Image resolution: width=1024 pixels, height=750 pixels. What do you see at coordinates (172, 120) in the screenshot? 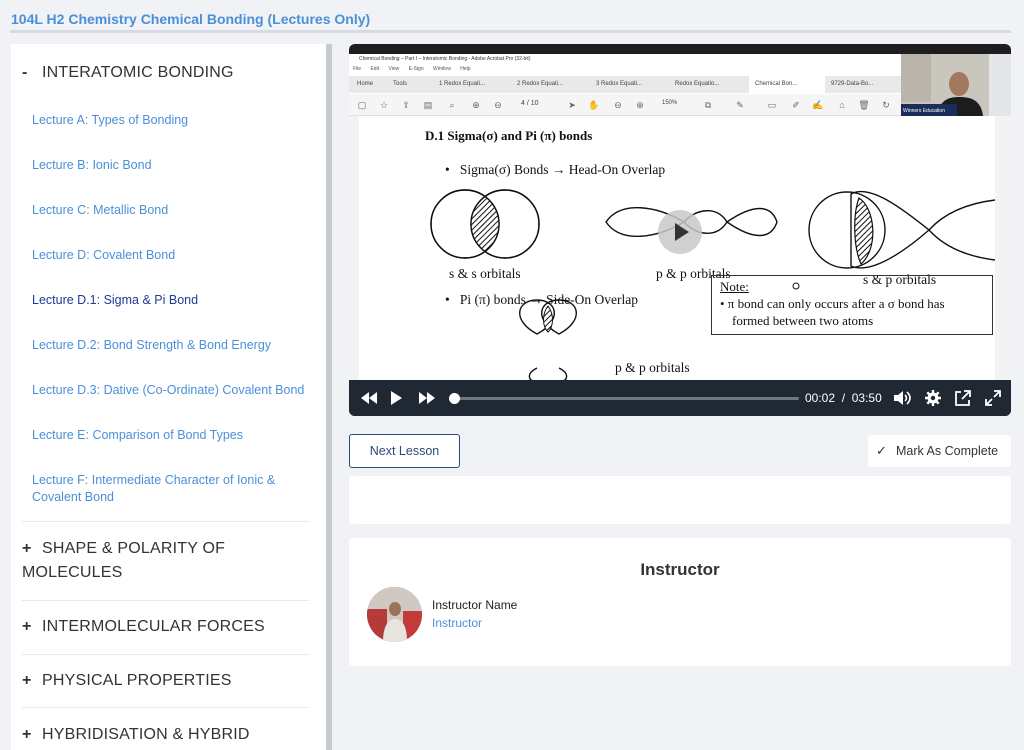
I see `lesson-item: Lecture A: Types of Bonding` at bounding box center [172, 120].